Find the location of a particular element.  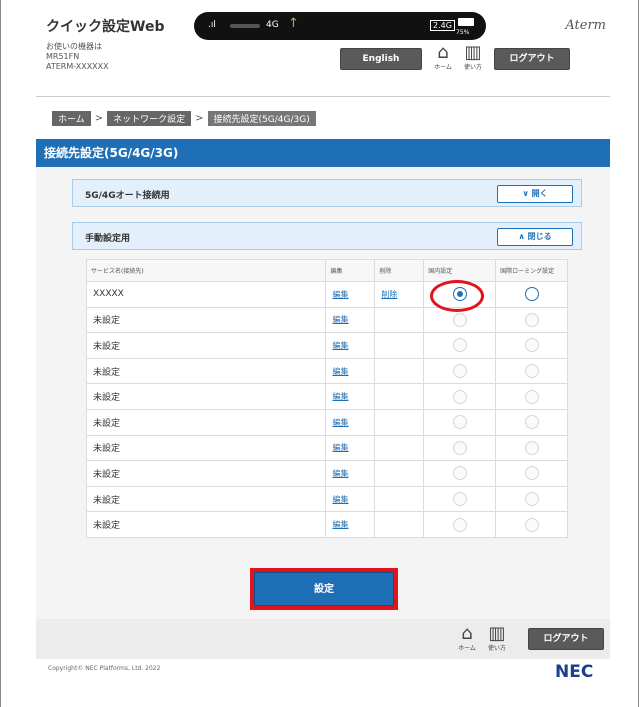

delete-cell: 削除 is located at coordinates (399, 294).